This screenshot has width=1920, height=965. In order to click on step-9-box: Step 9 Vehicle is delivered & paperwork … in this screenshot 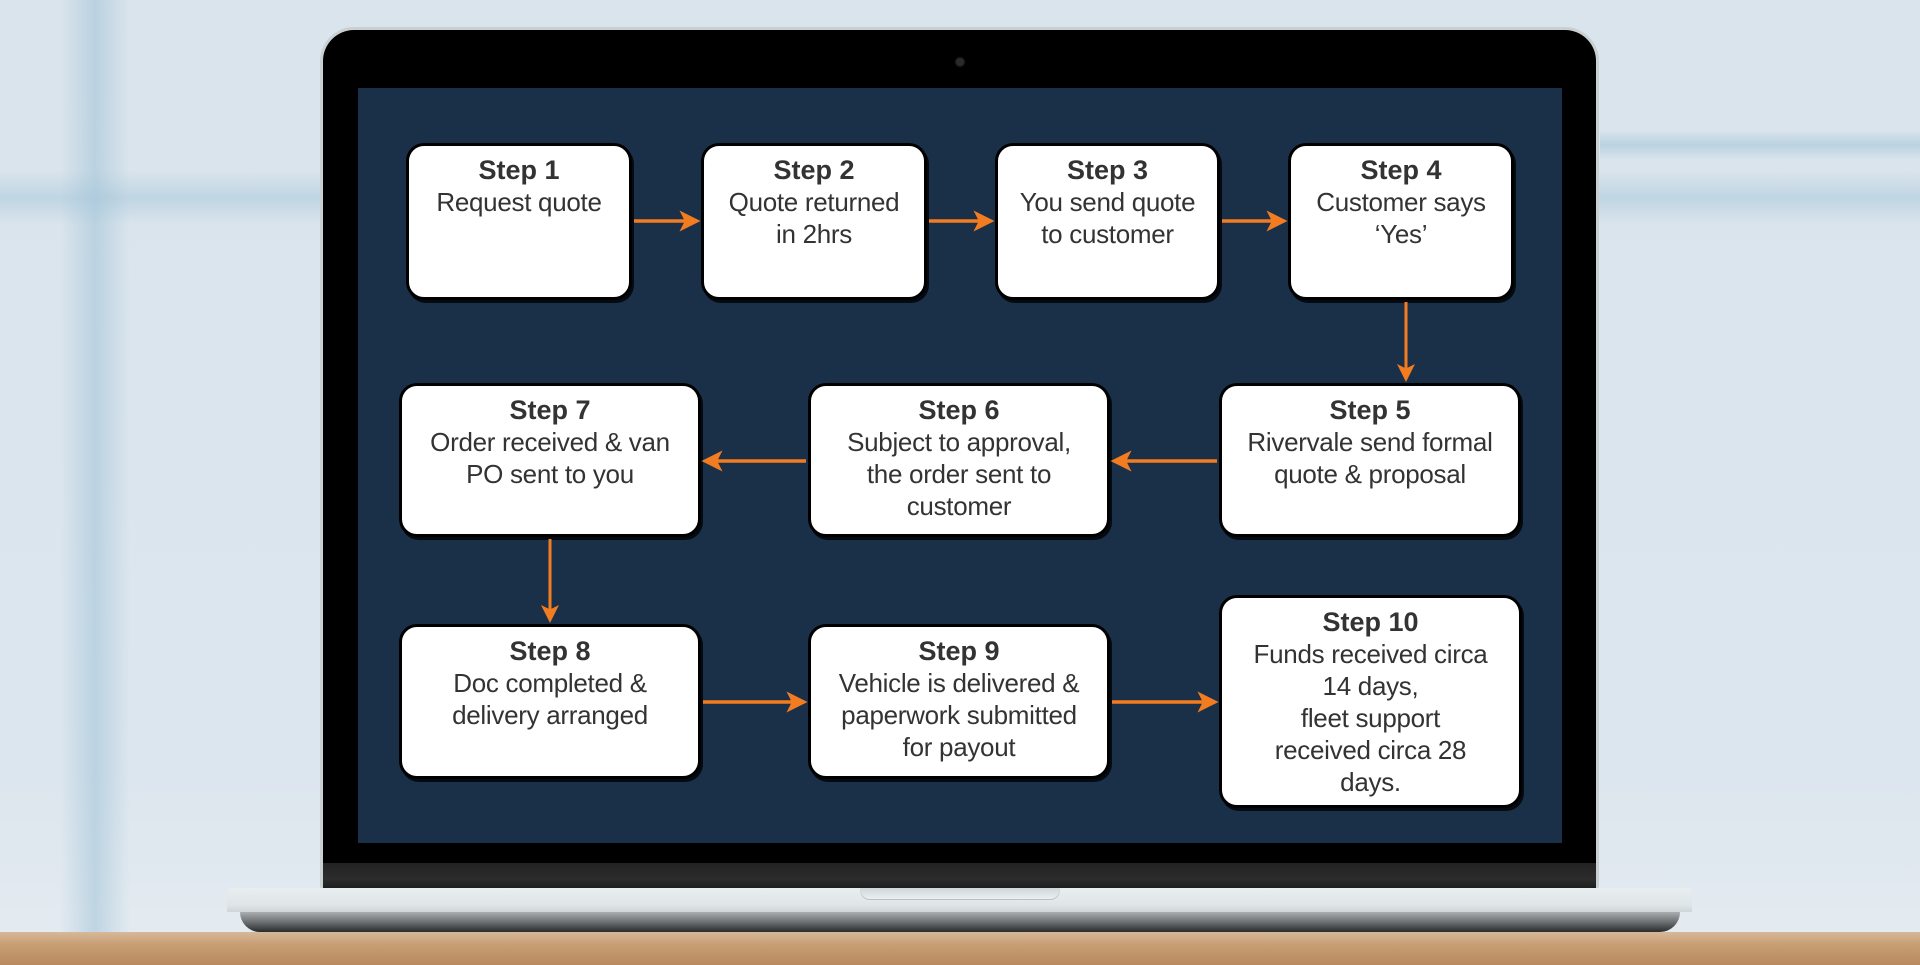, I will do `click(959, 701)`.